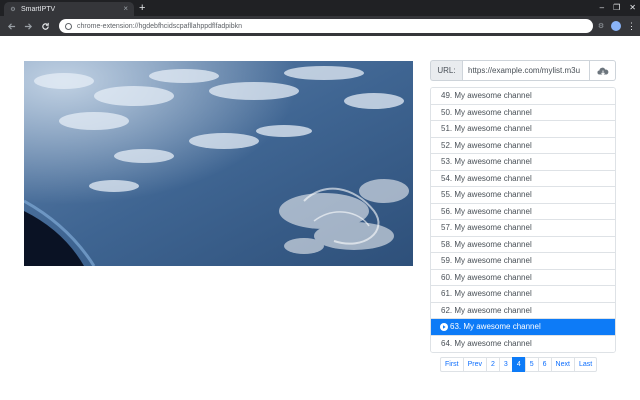 The image size is (640, 400). Describe the element at coordinates (475, 364) in the screenshot. I see `page-link-prev: Prev` at that location.